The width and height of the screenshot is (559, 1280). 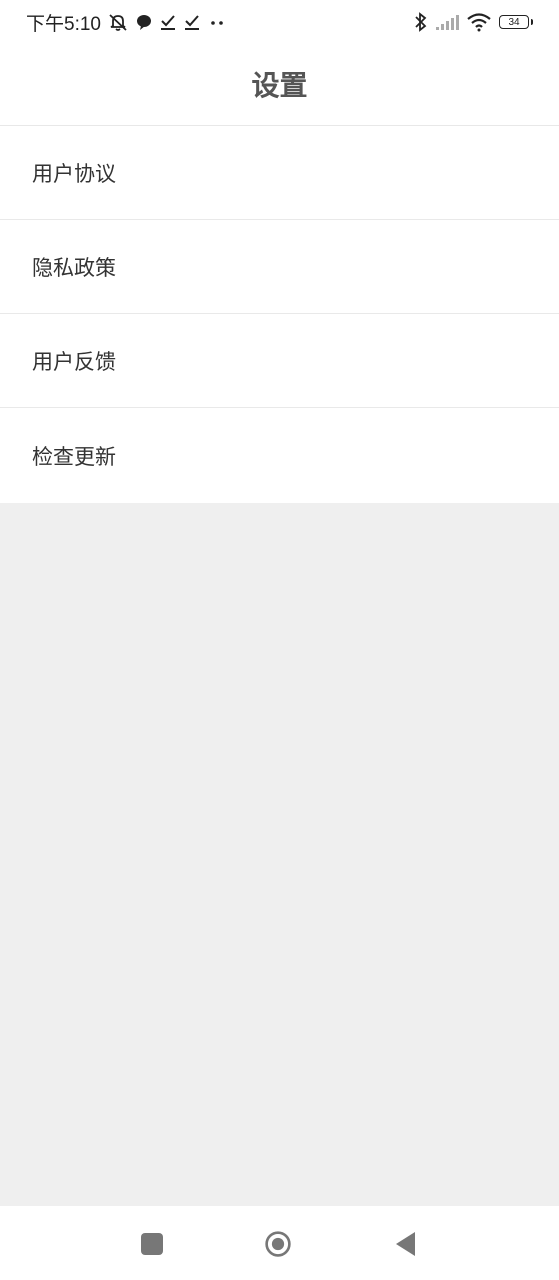 What do you see at coordinates (279, 22) in the screenshot?
I see `status-bar: 下午5:10 34` at bounding box center [279, 22].